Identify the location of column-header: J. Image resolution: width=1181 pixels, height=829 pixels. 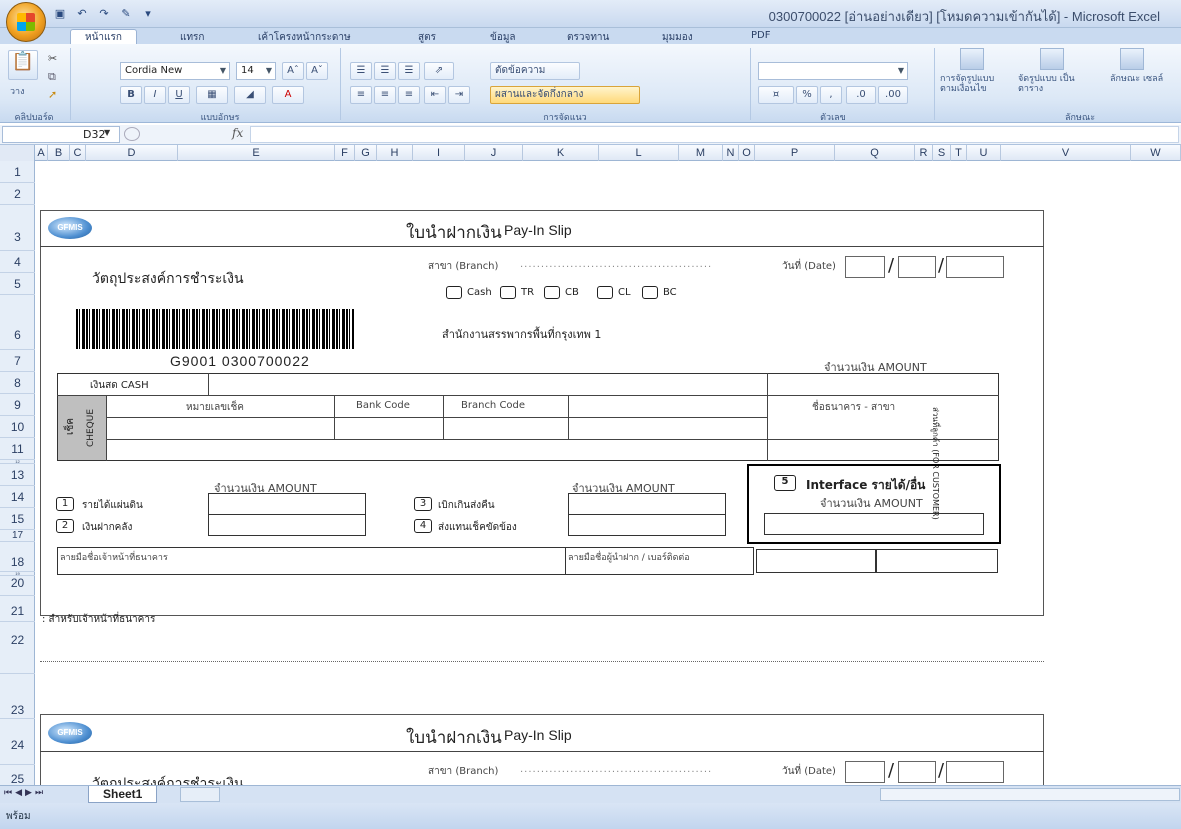
(494, 153).